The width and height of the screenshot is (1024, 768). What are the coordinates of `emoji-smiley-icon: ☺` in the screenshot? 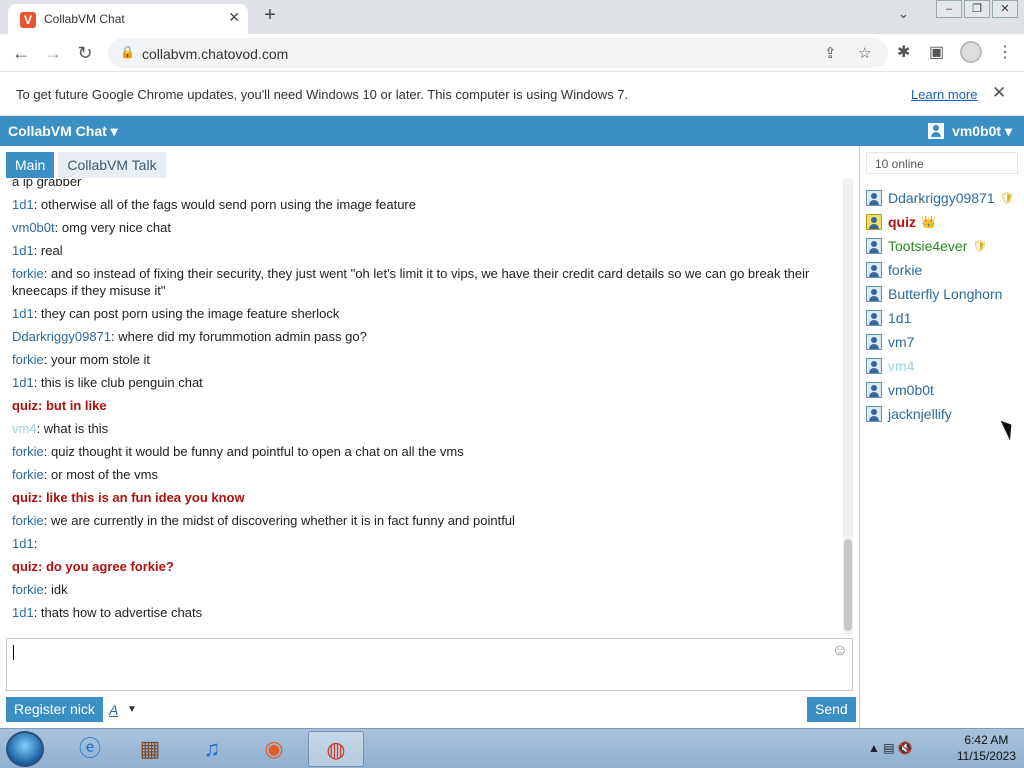 It's located at (840, 651).